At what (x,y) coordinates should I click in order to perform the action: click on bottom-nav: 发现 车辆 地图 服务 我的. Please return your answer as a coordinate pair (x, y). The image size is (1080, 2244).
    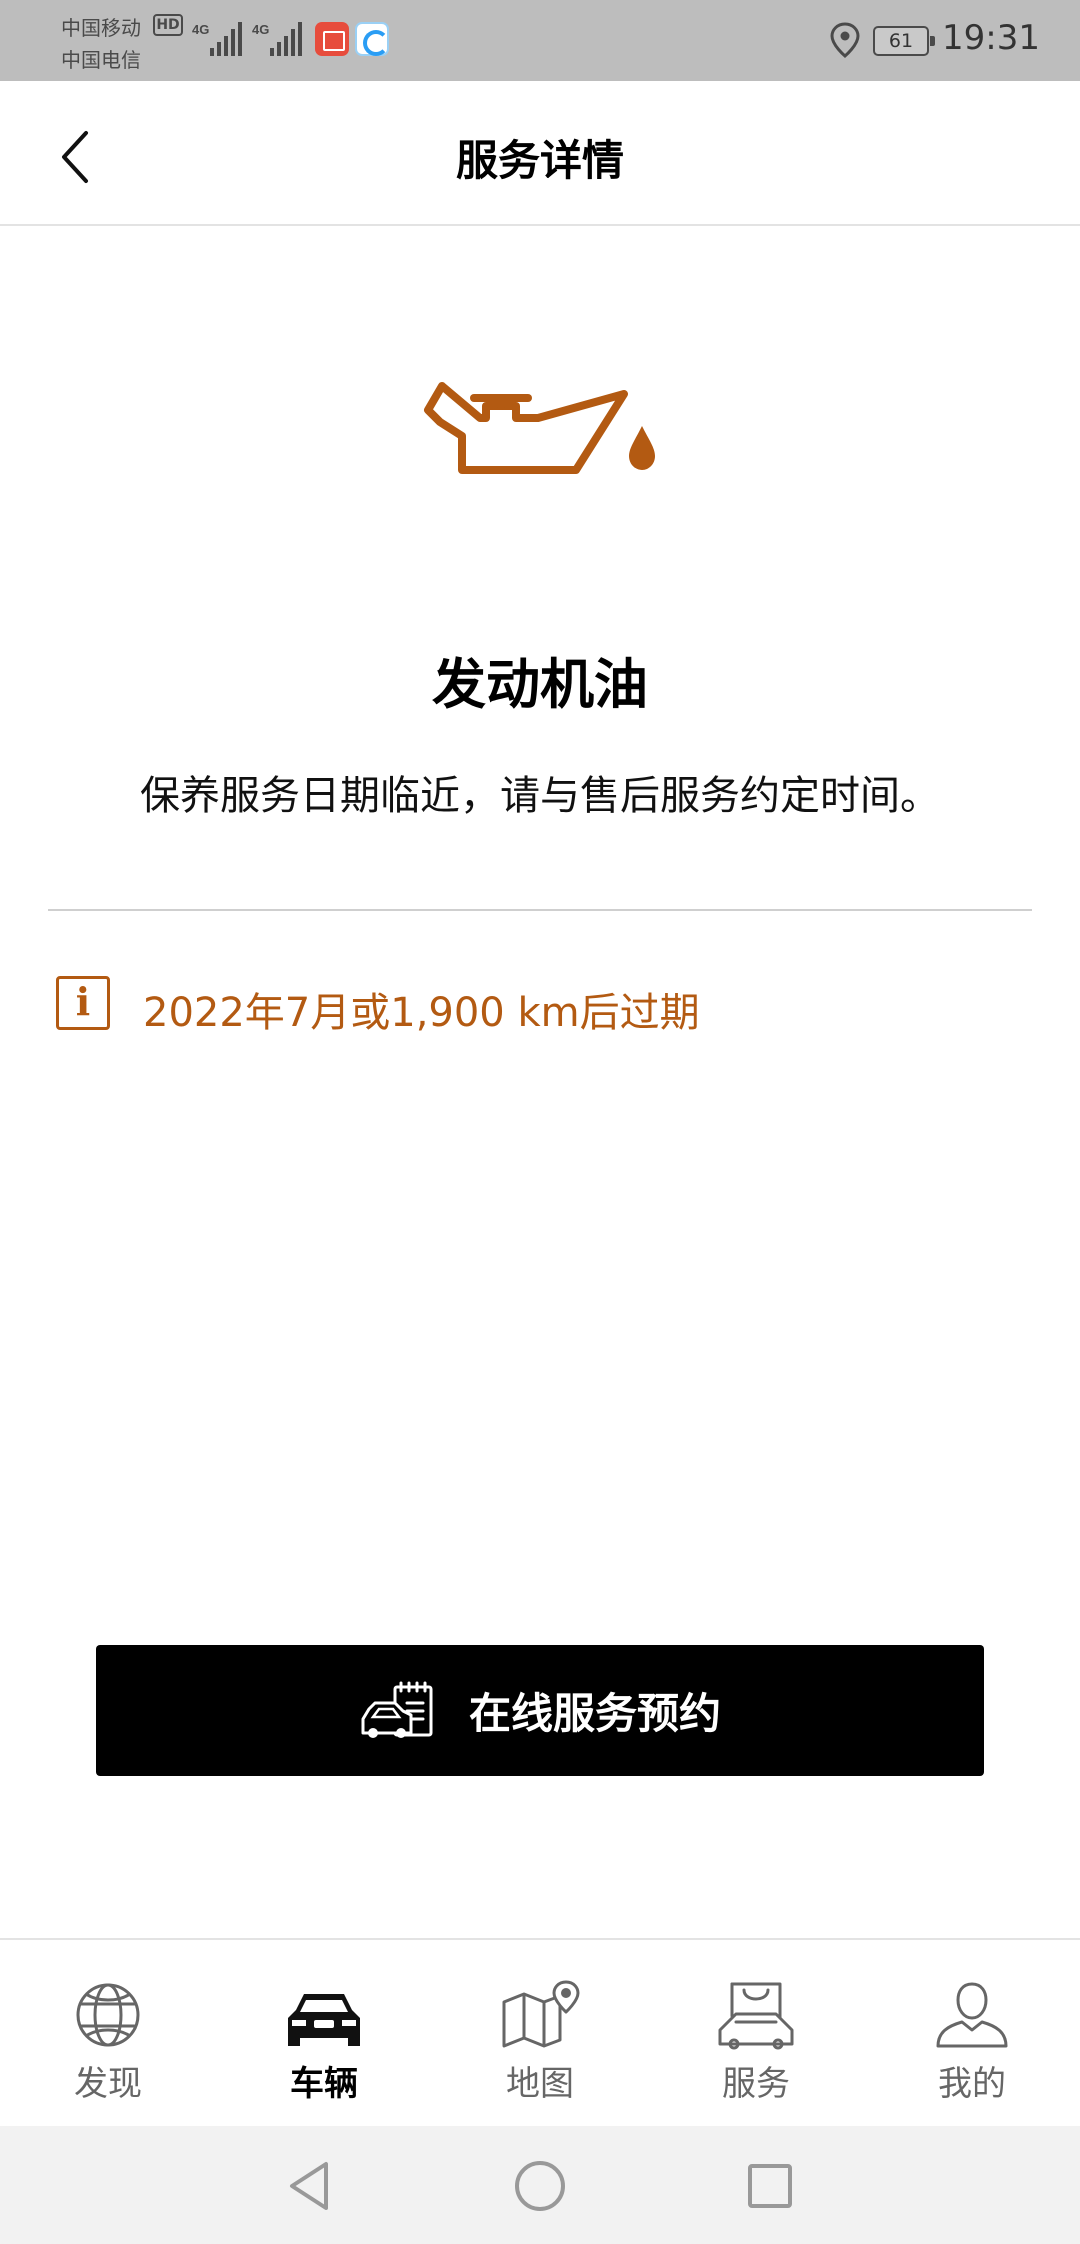
    Looking at the image, I should click on (540, 2032).